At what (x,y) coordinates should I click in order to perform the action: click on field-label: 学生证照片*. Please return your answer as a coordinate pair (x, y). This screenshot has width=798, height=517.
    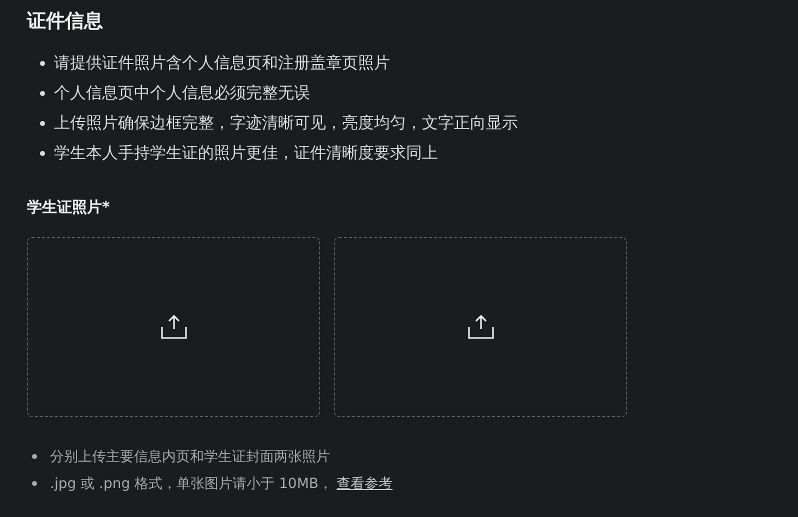
    Looking at the image, I should click on (69, 207).